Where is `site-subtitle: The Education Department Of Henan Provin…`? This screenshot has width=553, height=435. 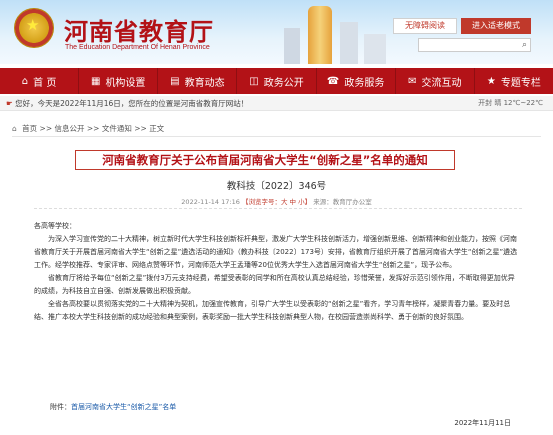
site-subtitle: The Education Department Of Henan Provin… is located at coordinates (137, 47).